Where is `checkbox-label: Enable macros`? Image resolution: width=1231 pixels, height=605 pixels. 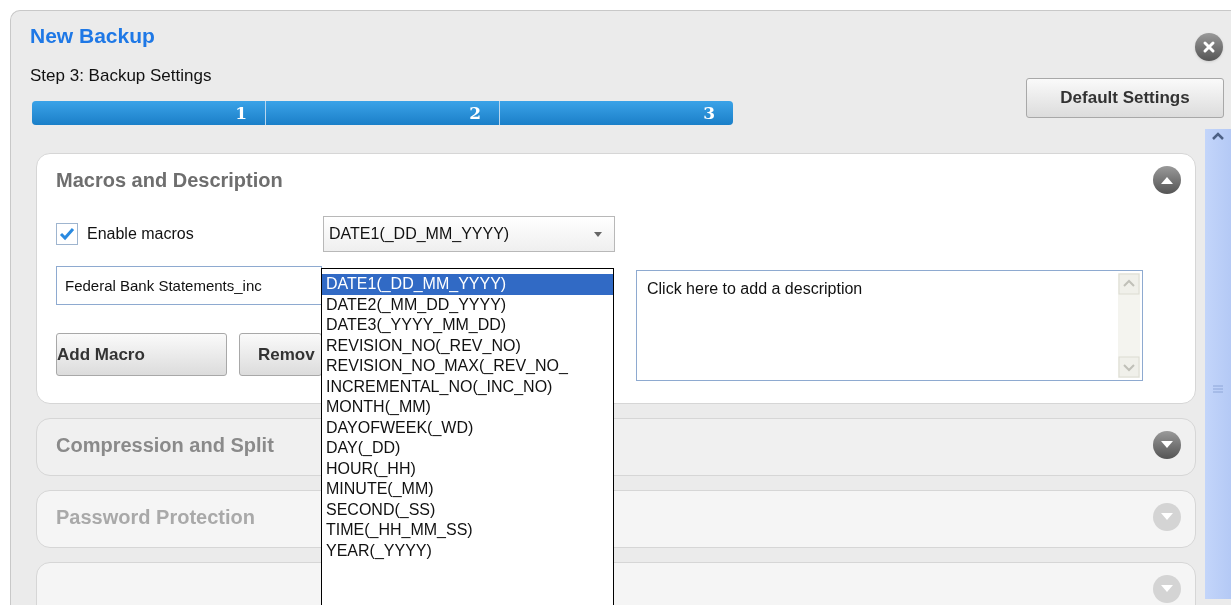
checkbox-label: Enable macros is located at coordinates (140, 234).